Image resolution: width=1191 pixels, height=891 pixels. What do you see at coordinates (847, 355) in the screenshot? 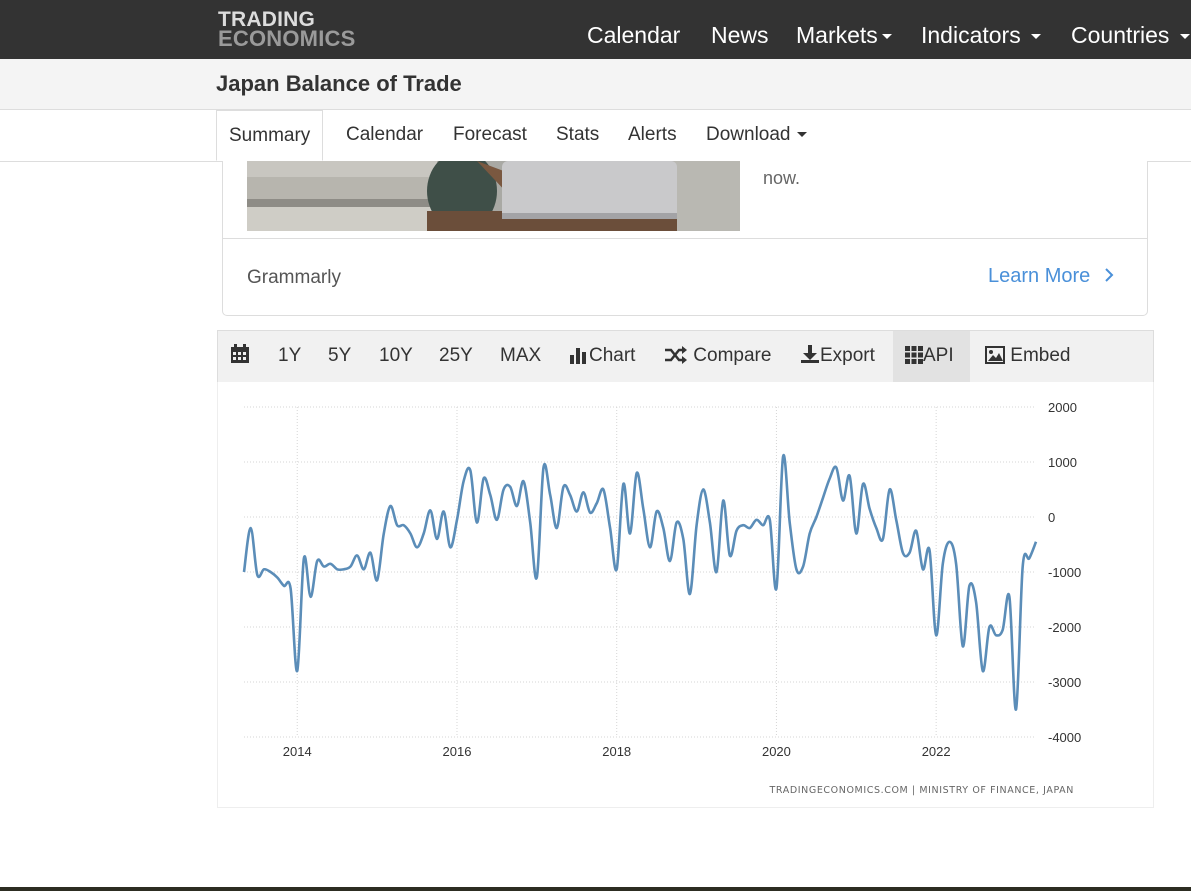
I see `export-label: Export` at bounding box center [847, 355].